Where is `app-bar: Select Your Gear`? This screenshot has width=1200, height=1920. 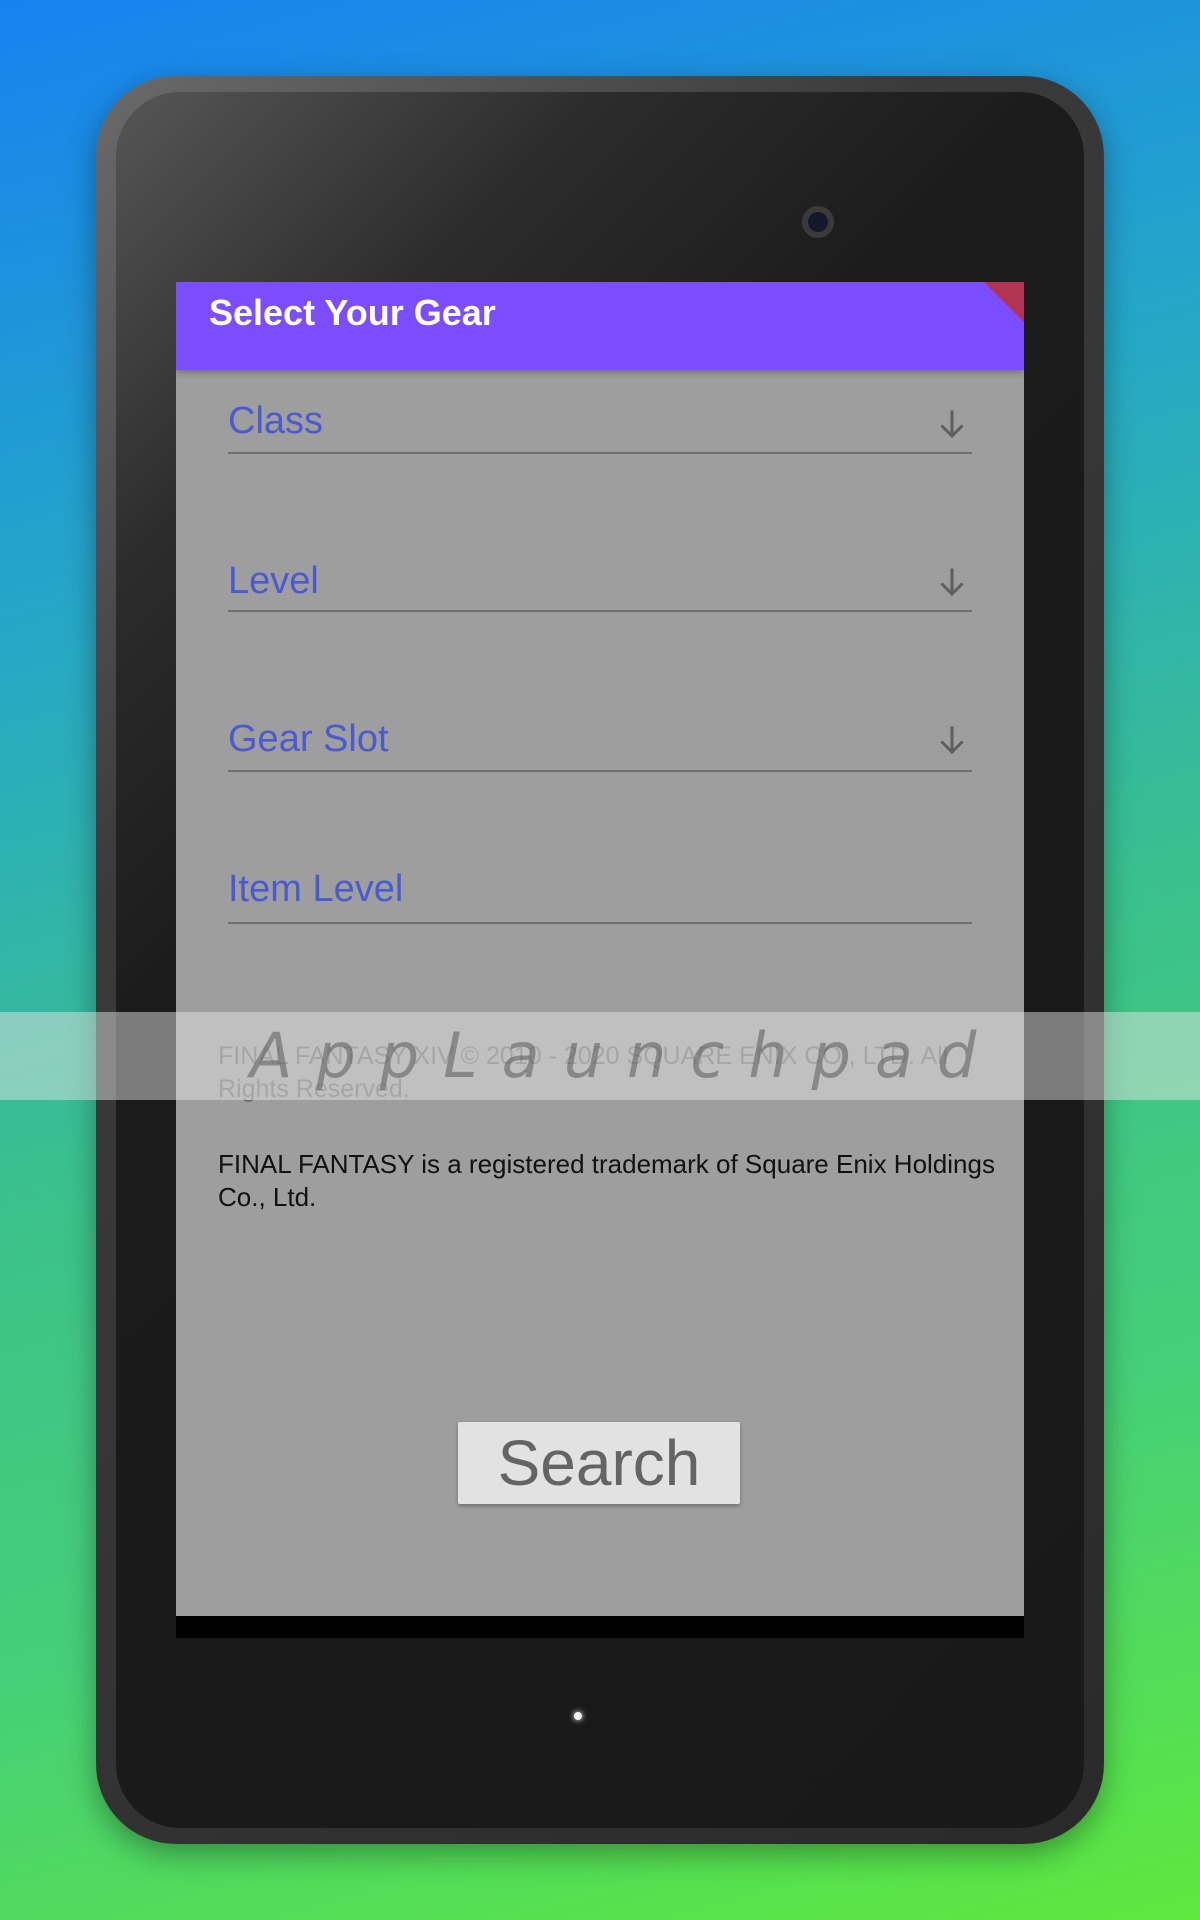
app-bar: Select Your Gear is located at coordinates (600, 326).